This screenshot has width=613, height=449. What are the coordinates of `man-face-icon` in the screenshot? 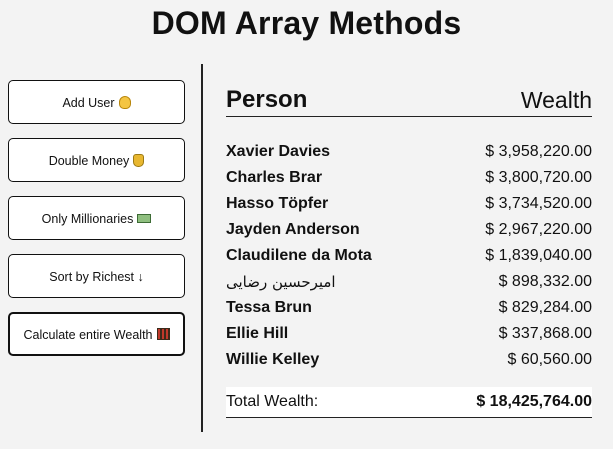 It's located at (124, 102).